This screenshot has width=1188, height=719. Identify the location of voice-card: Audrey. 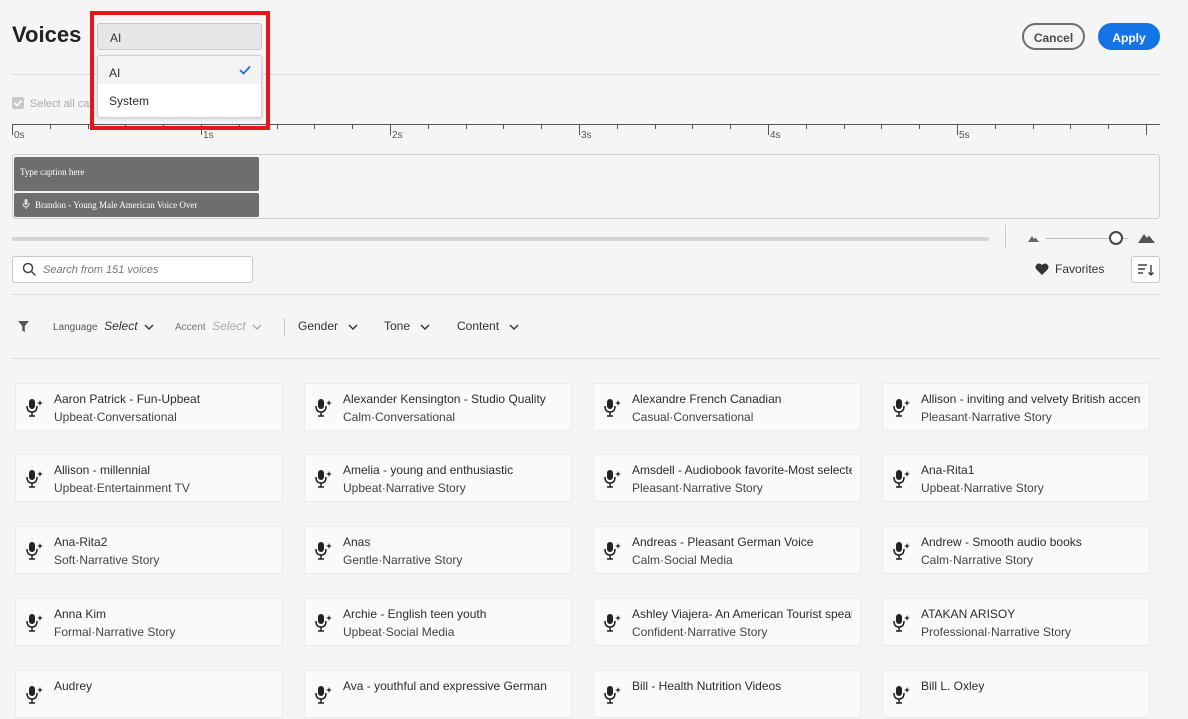
(149, 694).